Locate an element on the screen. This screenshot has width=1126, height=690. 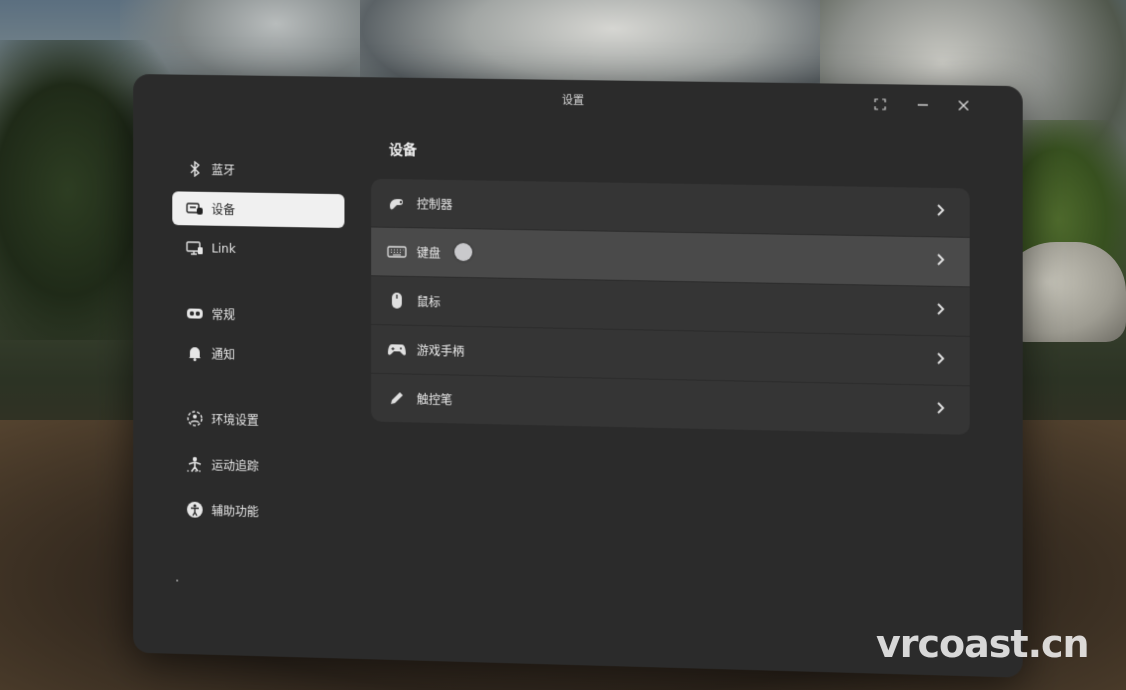
gamepad-icon is located at coordinates (397, 349).